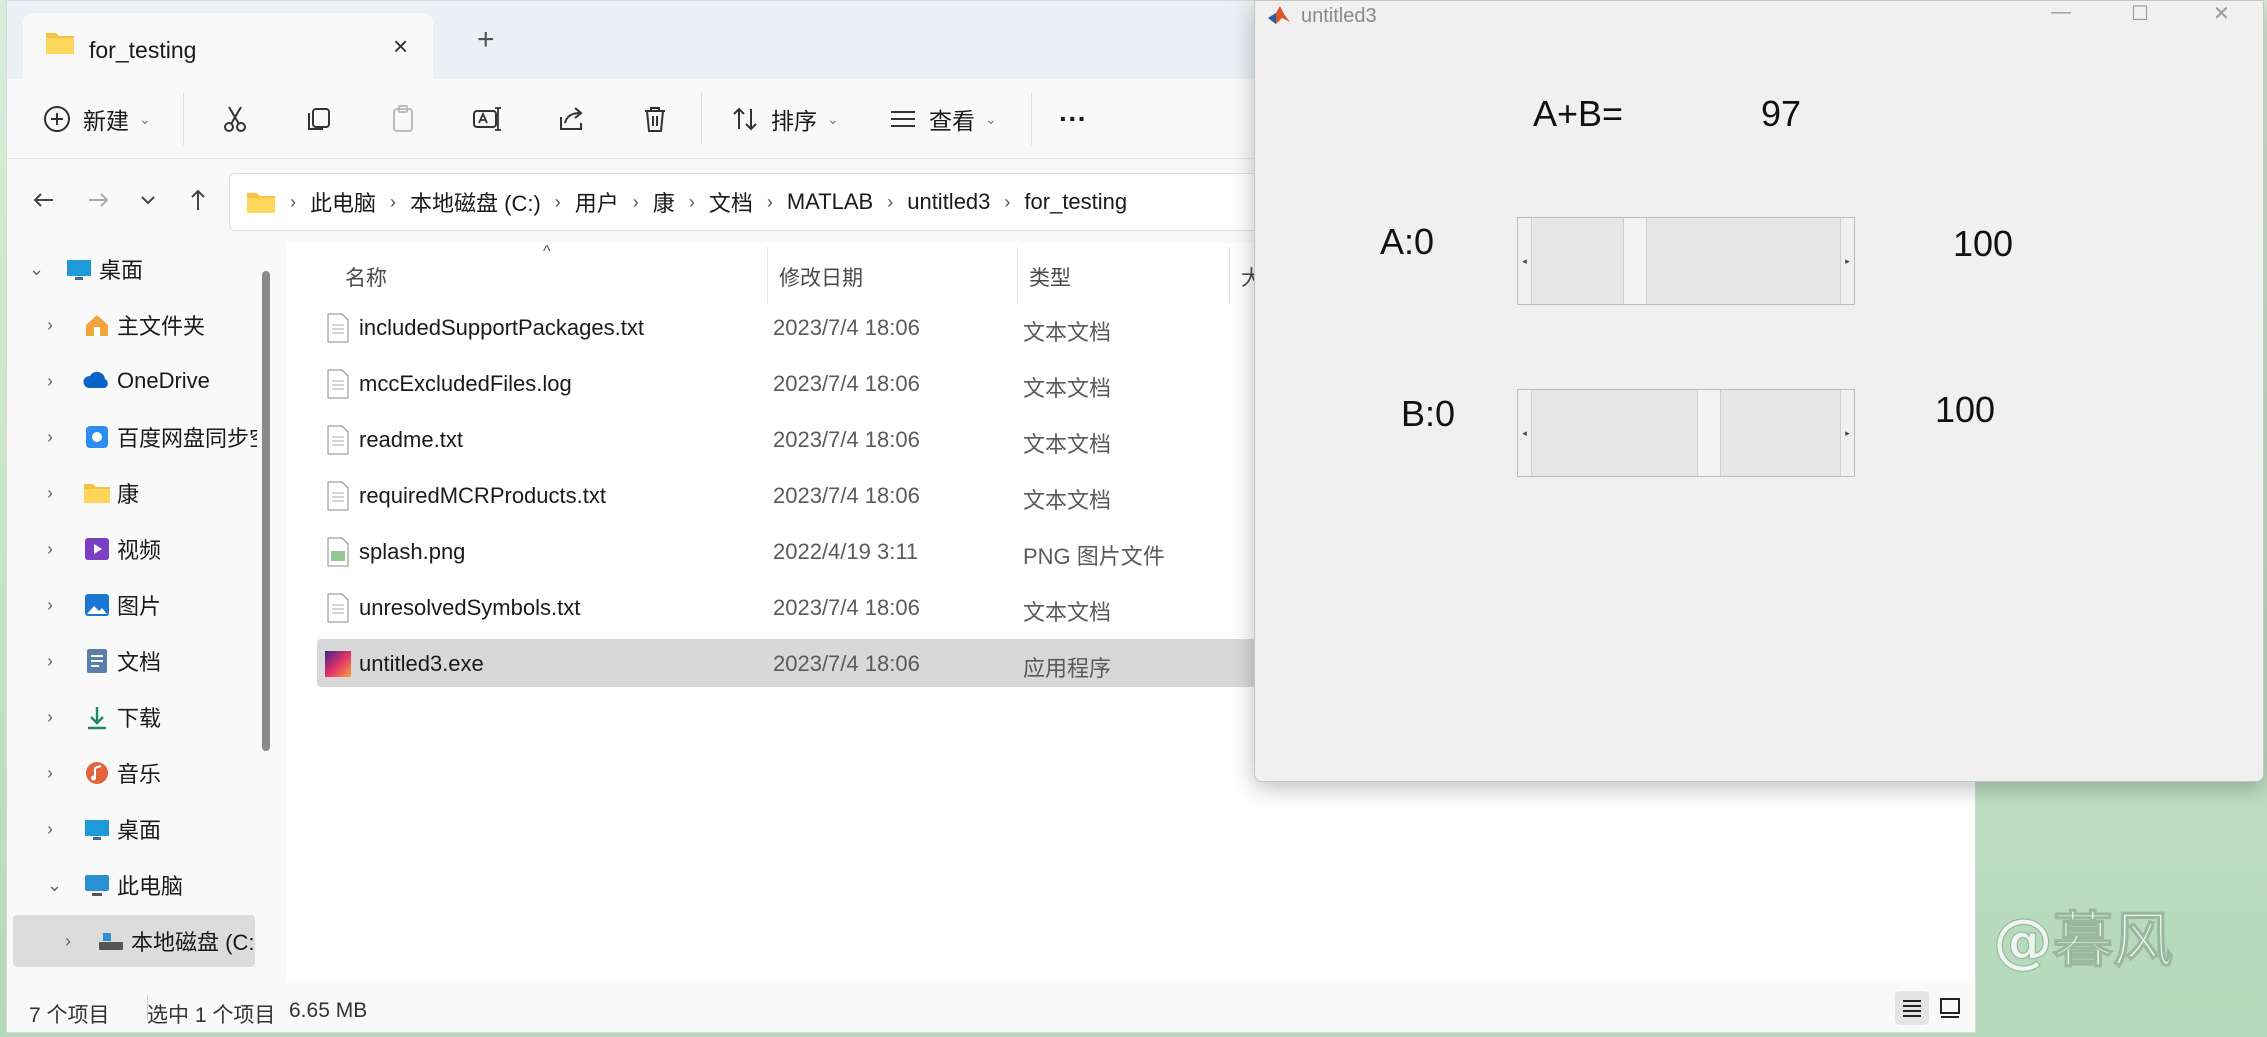 The width and height of the screenshot is (2267, 1037). Describe the element at coordinates (198, 200) in the screenshot. I see `up-button` at that location.